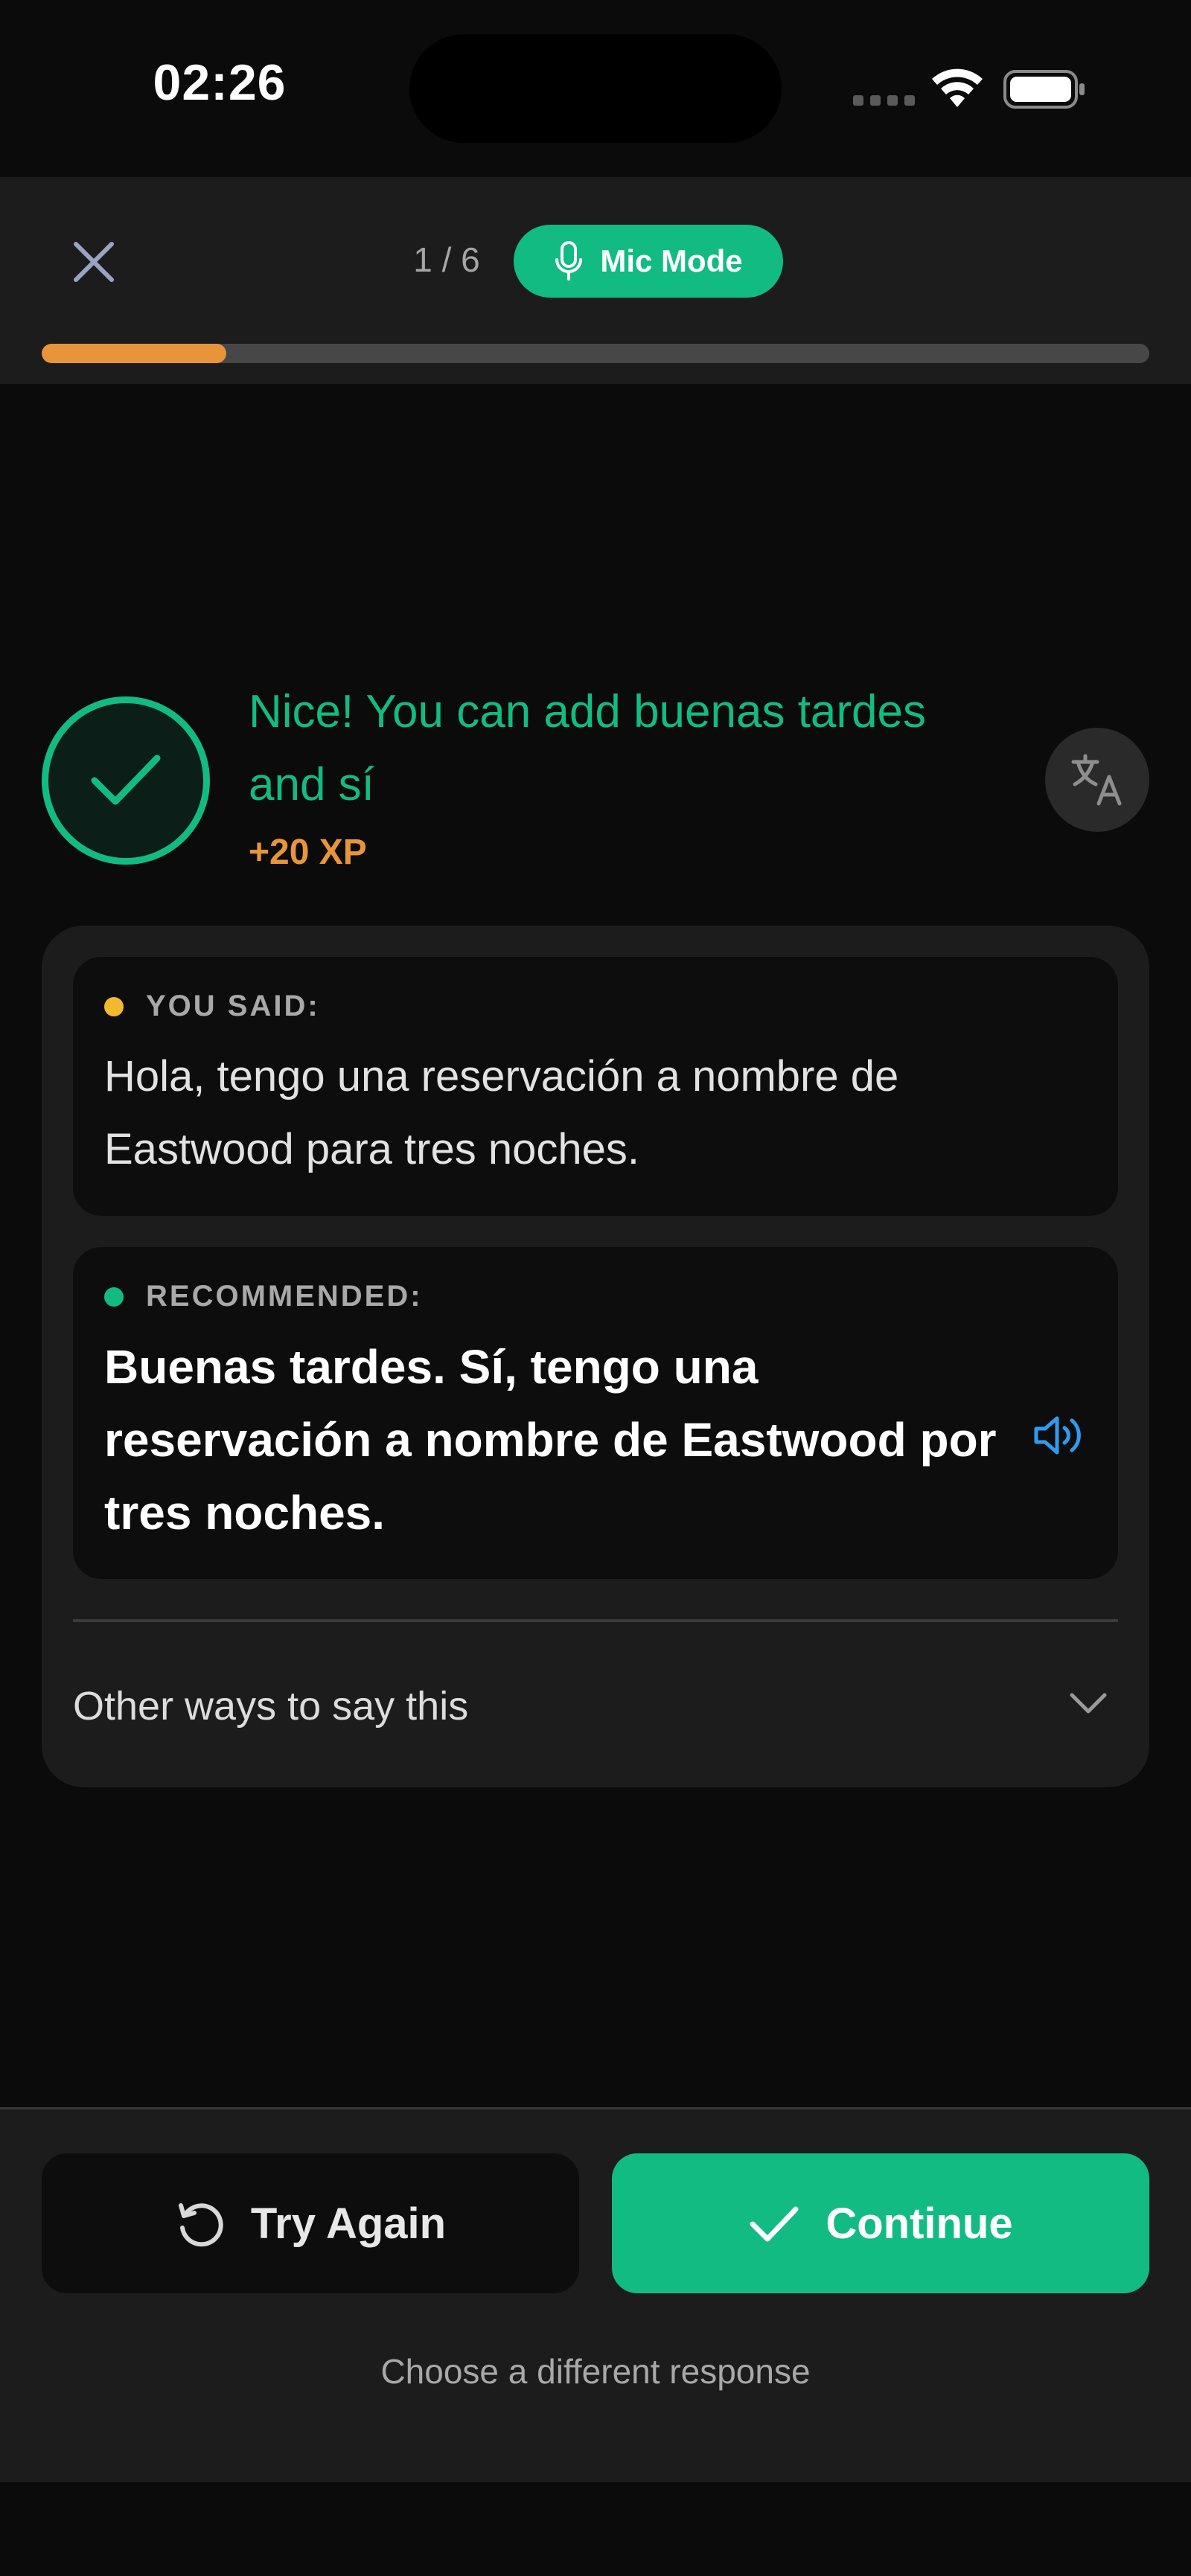 The width and height of the screenshot is (1191, 2576). What do you see at coordinates (595, 2371) in the screenshot?
I see `choose-different-response-link: Choose a different response` at bounding box center [595, 2371].